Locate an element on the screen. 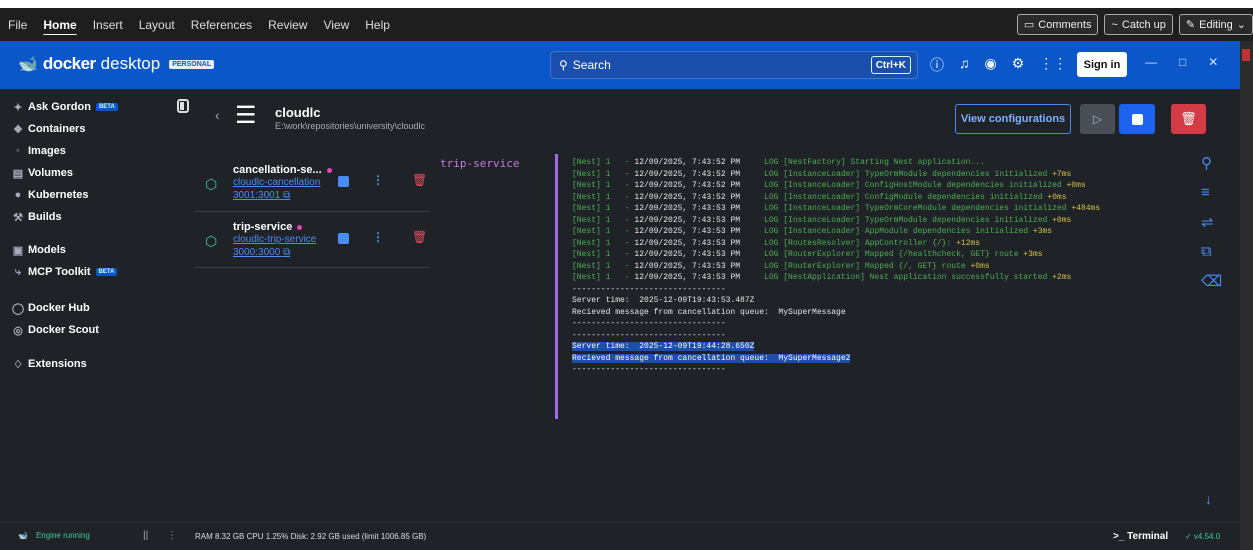  beta-badge: BETA is located at coordinates (106, 107).